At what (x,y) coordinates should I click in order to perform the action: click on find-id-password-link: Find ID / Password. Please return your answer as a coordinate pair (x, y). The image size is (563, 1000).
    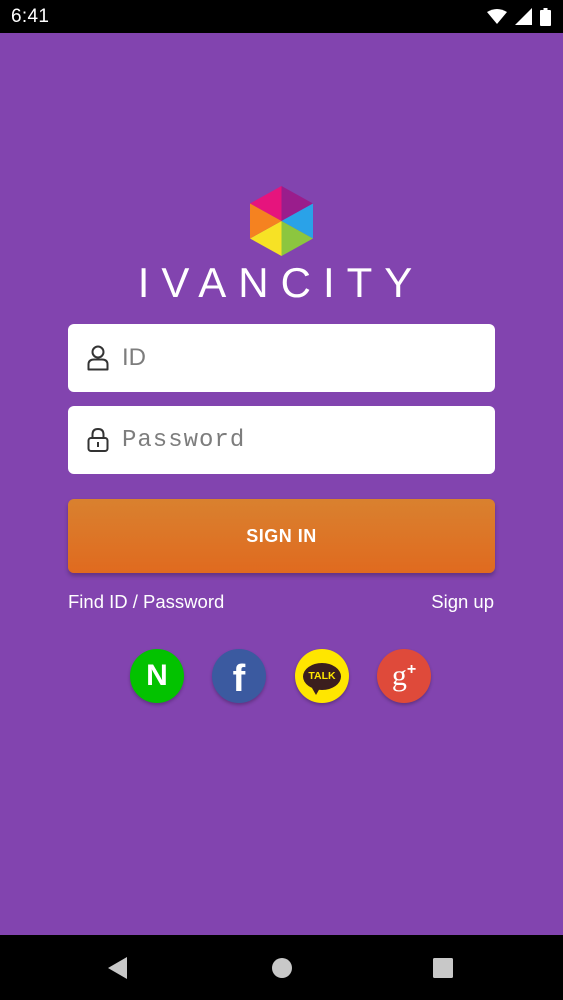
    Looking at the image, I should click on (146, 602).